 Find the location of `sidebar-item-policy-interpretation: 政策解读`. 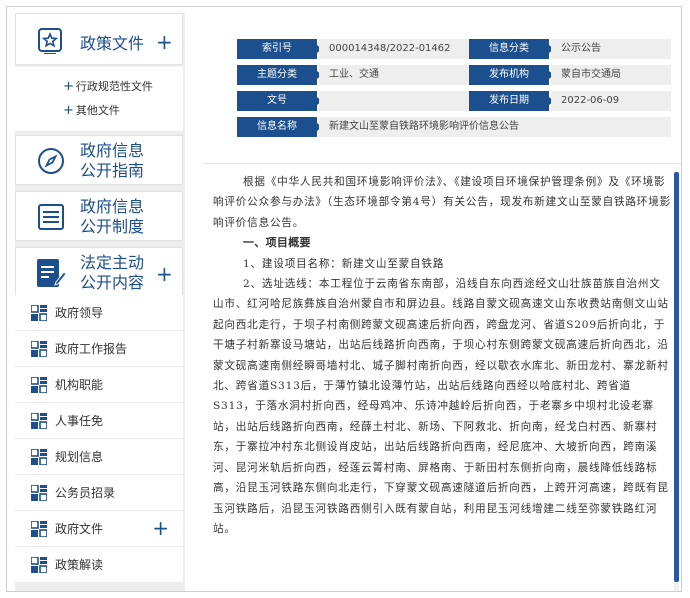

sidebar-item-policy-interpretation: 政策解读 is located at coordinates (99, 565).